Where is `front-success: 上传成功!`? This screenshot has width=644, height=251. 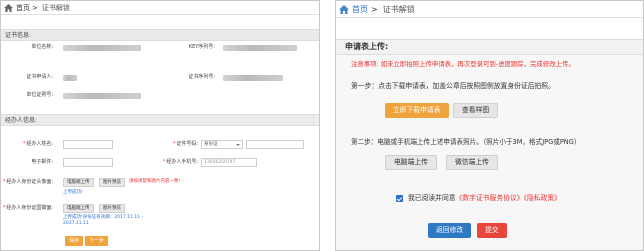
front-success: 上传成功! is located at coordinates (73, 192).